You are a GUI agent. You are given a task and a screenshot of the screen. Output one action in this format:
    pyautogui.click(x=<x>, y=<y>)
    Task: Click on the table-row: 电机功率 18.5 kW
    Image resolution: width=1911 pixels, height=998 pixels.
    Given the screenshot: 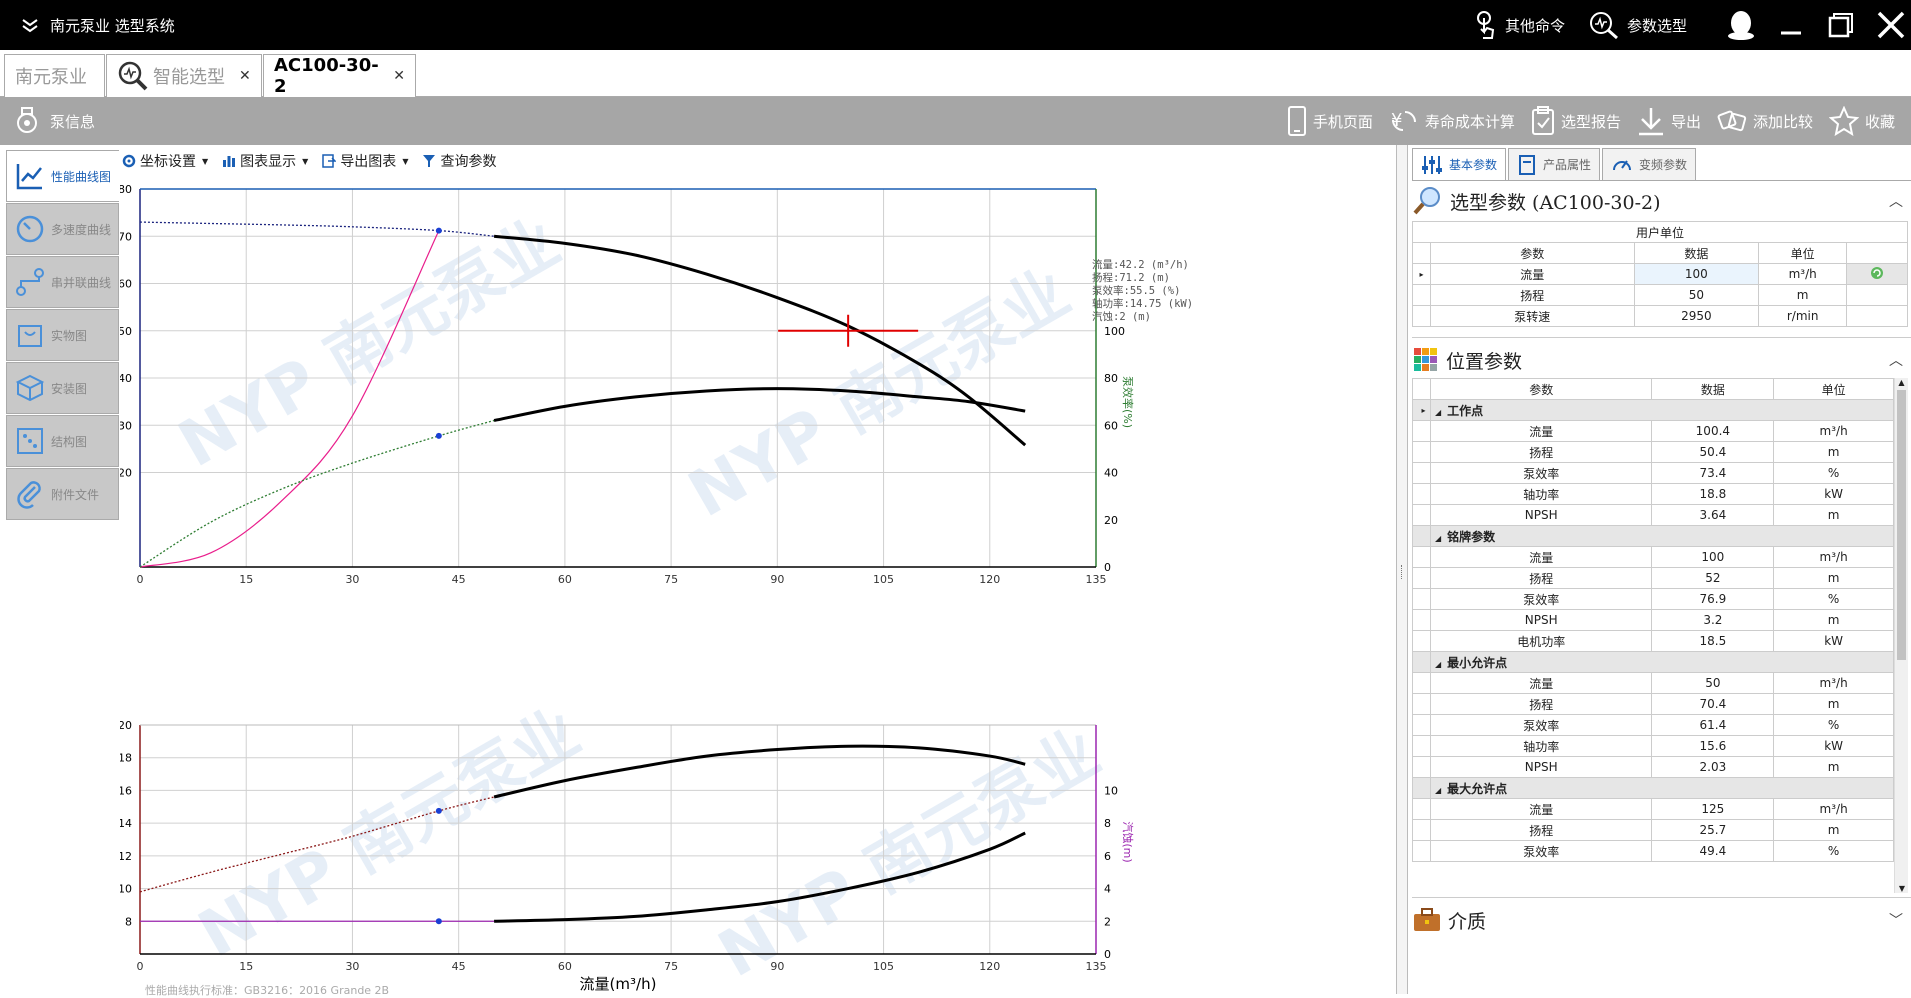 What is the action you would take?
    pyautogui.click(x=1653, y=641)
    